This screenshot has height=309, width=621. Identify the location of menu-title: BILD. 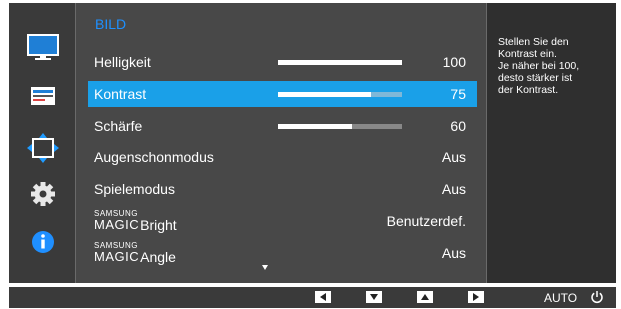
(111, 24).